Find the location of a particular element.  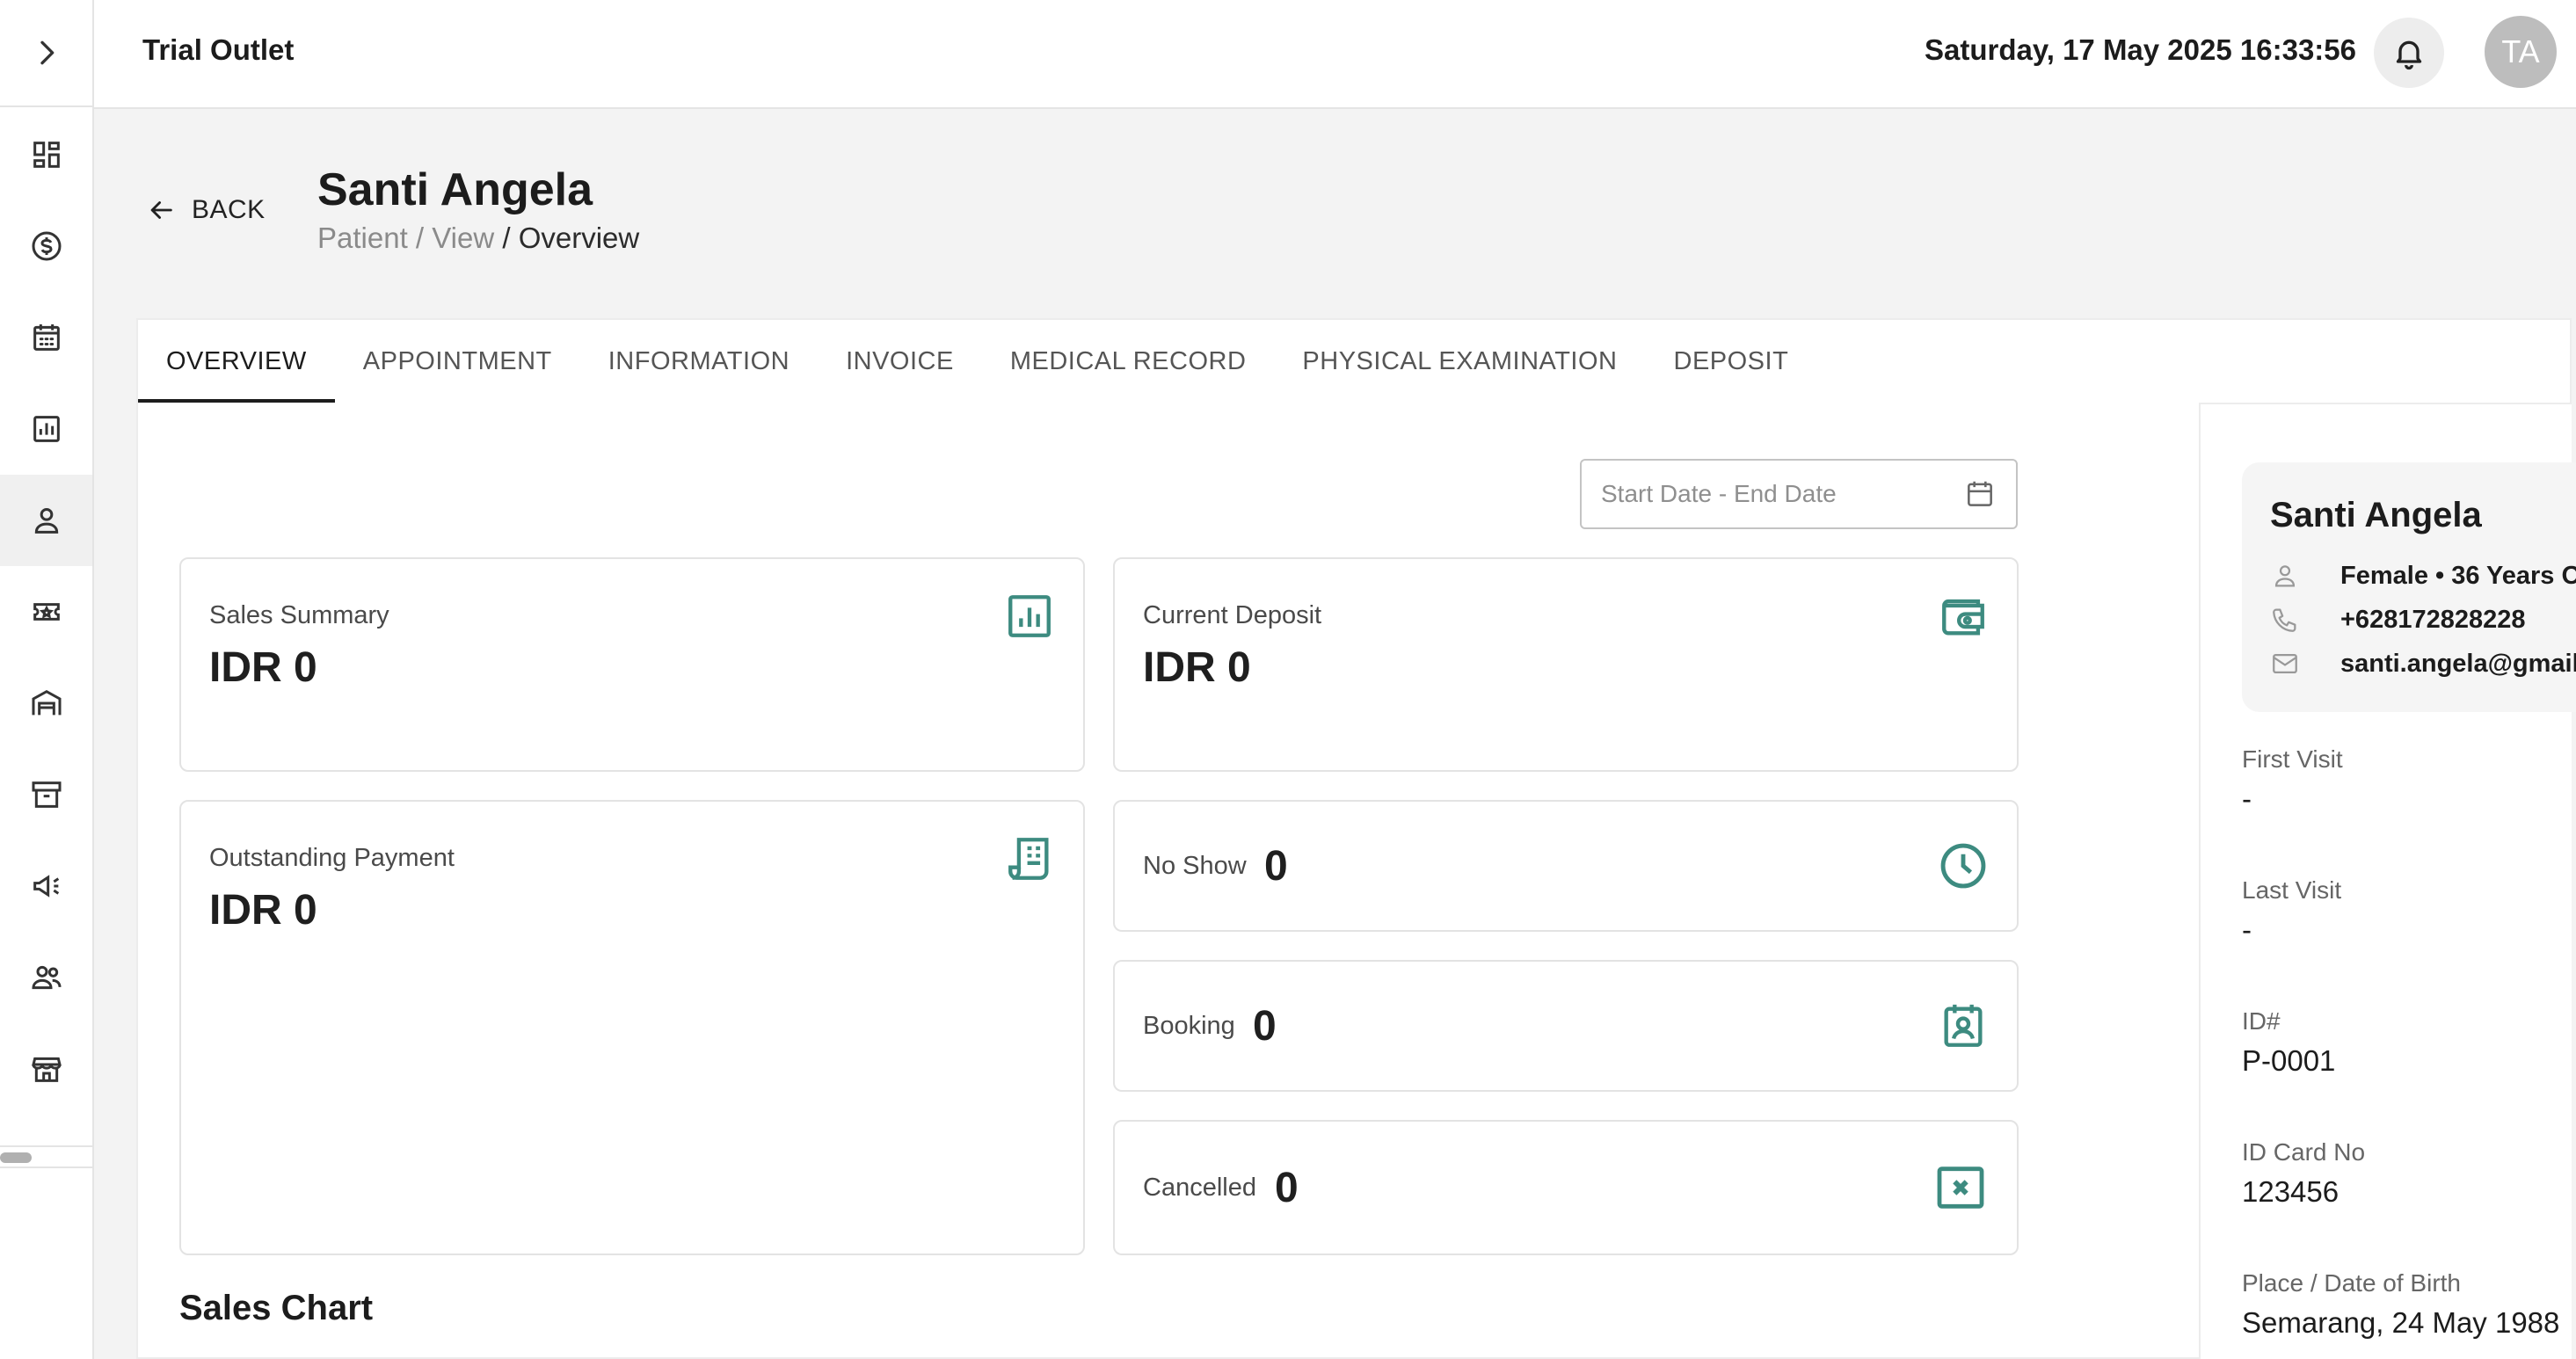

sidebar-toggle-button is located at coordinates (46, 54).